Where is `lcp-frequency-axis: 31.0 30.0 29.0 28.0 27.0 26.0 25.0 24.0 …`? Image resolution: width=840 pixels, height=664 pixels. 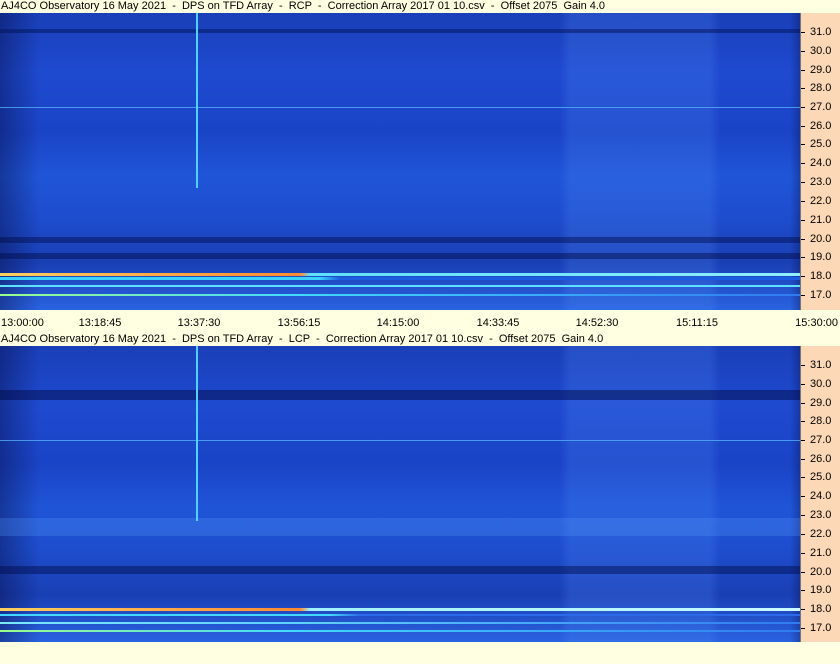 lcp-frequency-axis: 31.0 30.0 29.0 28.0 27.0 26.0 25.0 24.0 … is located at coordinates (820, 494).